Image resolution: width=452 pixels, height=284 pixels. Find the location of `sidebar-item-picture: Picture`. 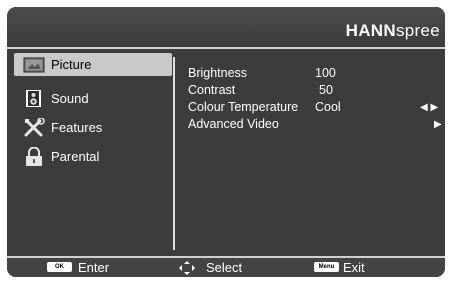

sidebar-item-picture: Picture is located at coordinates (93, 64).